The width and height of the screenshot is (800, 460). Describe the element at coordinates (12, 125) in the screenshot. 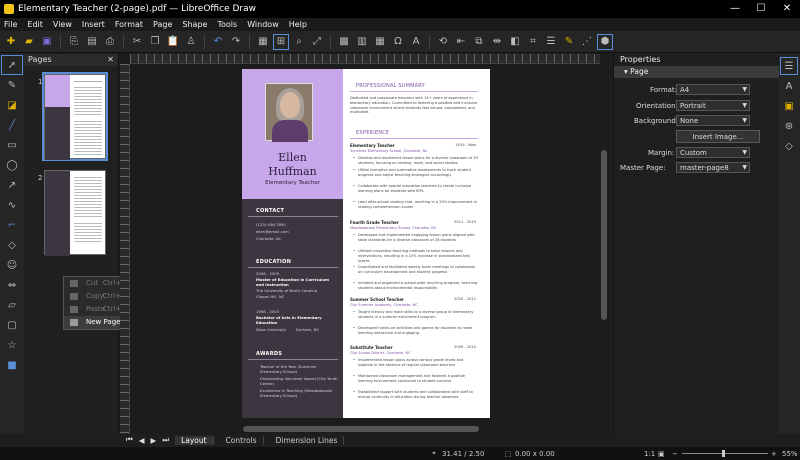

I see `line-icon: ╱` at that location.